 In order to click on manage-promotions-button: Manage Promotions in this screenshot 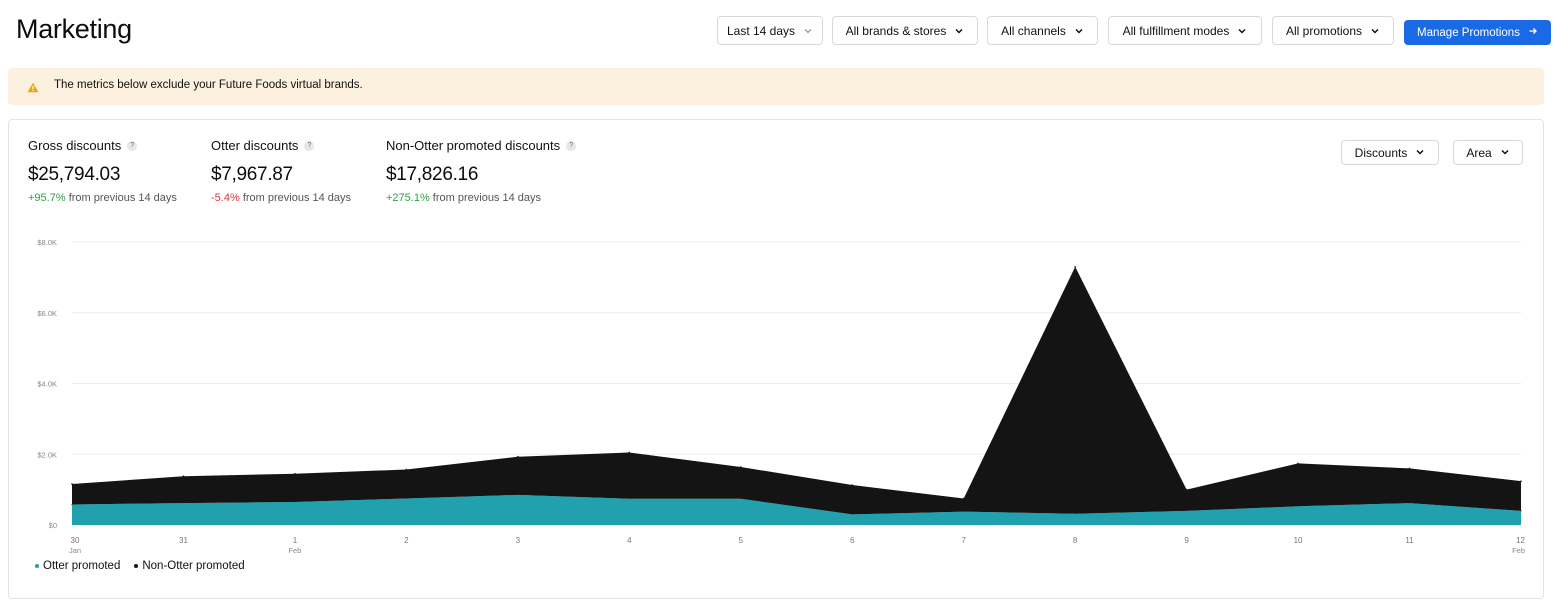, I will do `click(1477, 32)`.